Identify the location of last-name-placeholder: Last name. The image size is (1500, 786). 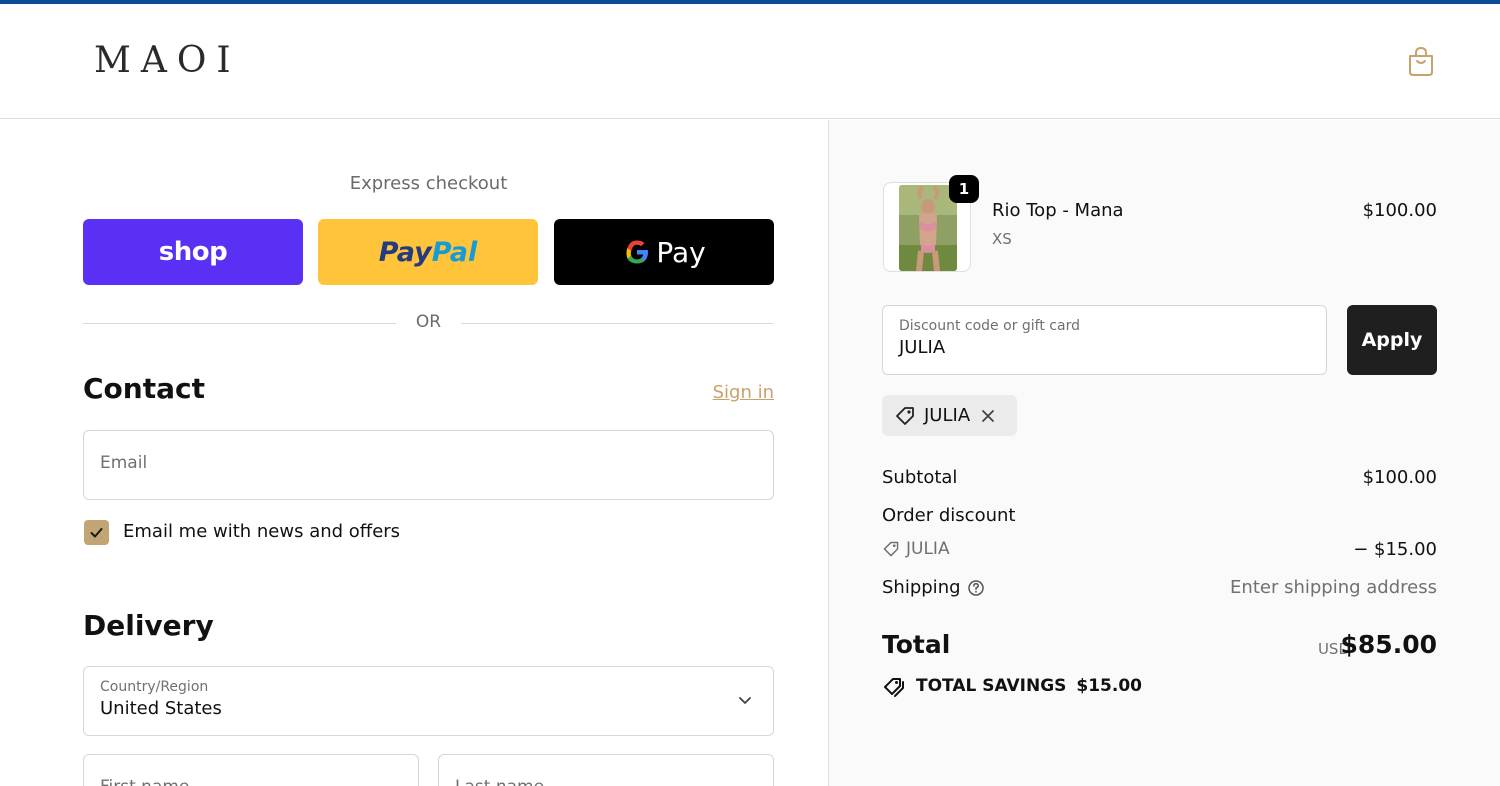
(499, 781).